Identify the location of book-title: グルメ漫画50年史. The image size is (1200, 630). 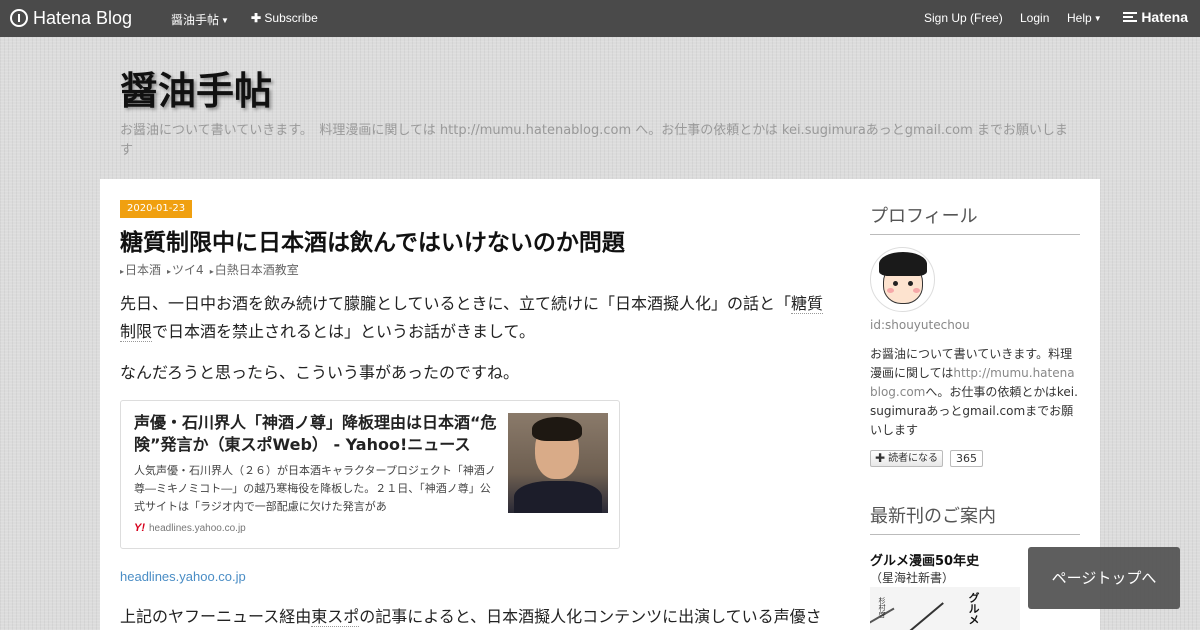
(924, 559).